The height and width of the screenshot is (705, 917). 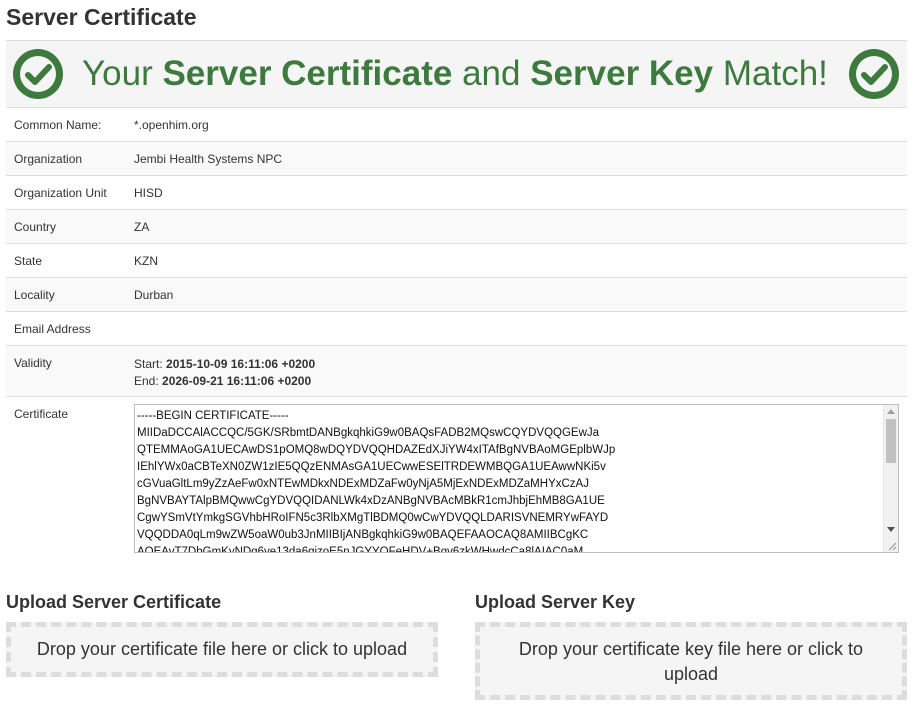 I want to click on validity-end: End: 2026-09-21 16:11:06 +0200, so click(x=224, y=381).